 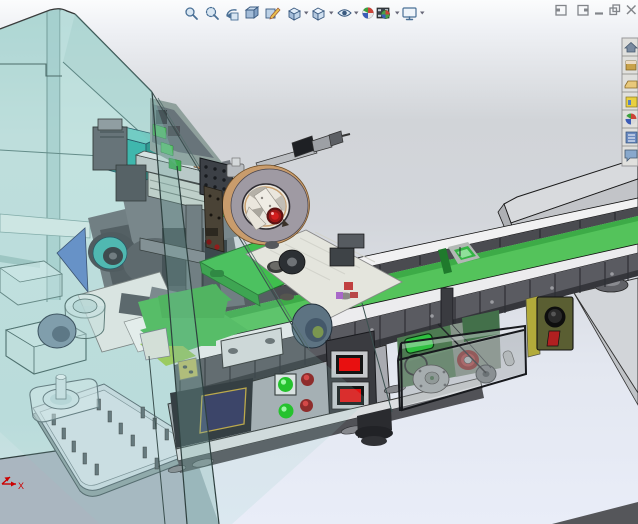 What do you see at coordinates (21, 486) in the screenshot?
I see `svg-text: X` at bounding box center [21, 486].